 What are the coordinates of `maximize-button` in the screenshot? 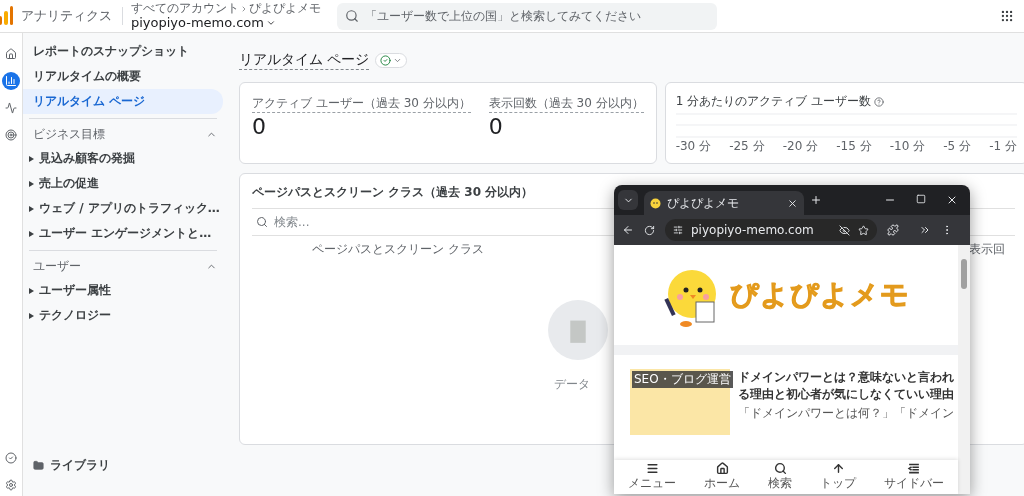 It's located at (921, 200).